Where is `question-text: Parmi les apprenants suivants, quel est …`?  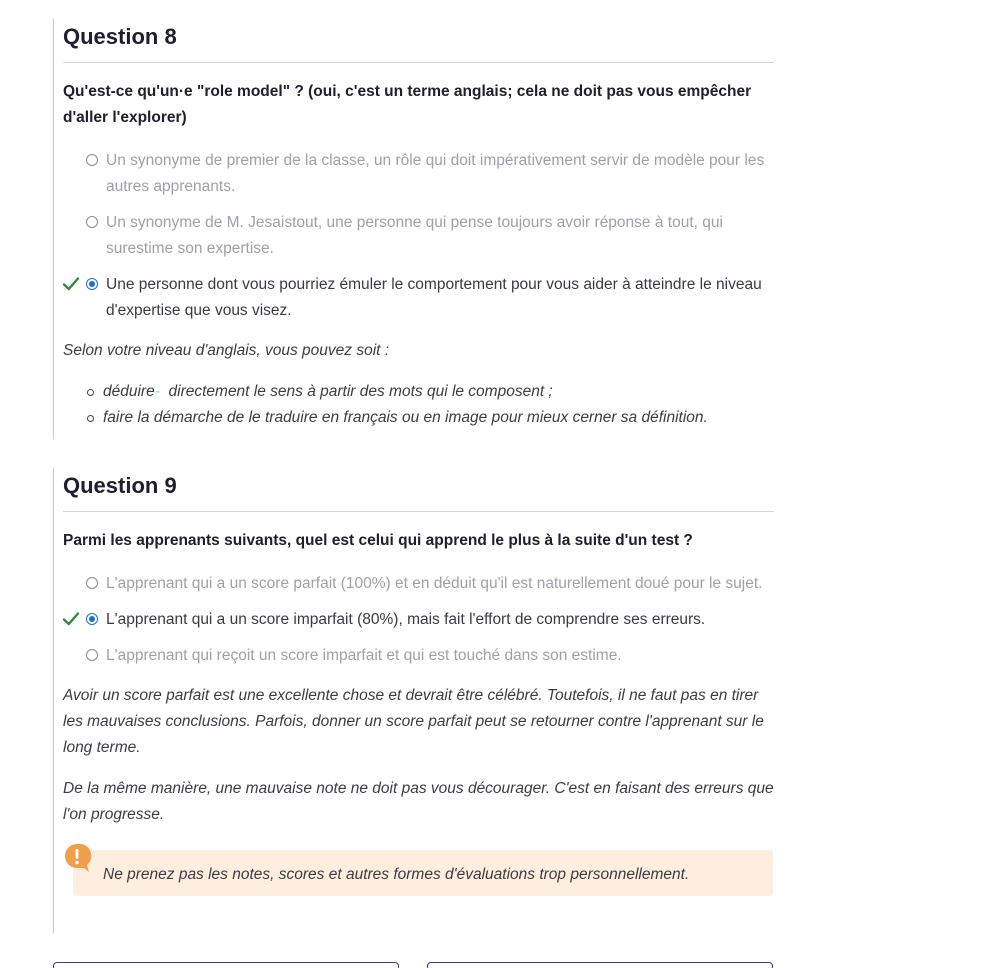 question-text: Parmi les apprenants suivants, quel est … is located at coordinates (378, 540).